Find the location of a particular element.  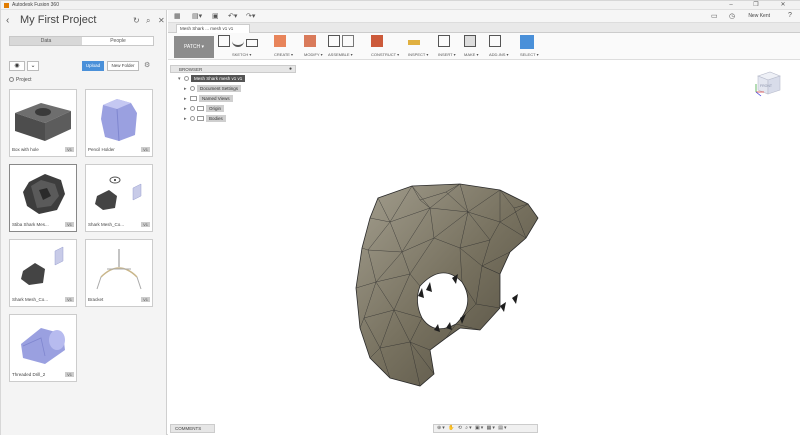

document-tab: Mesh Shark ... mesh v1 v1 is located at coordinates (213, 28).